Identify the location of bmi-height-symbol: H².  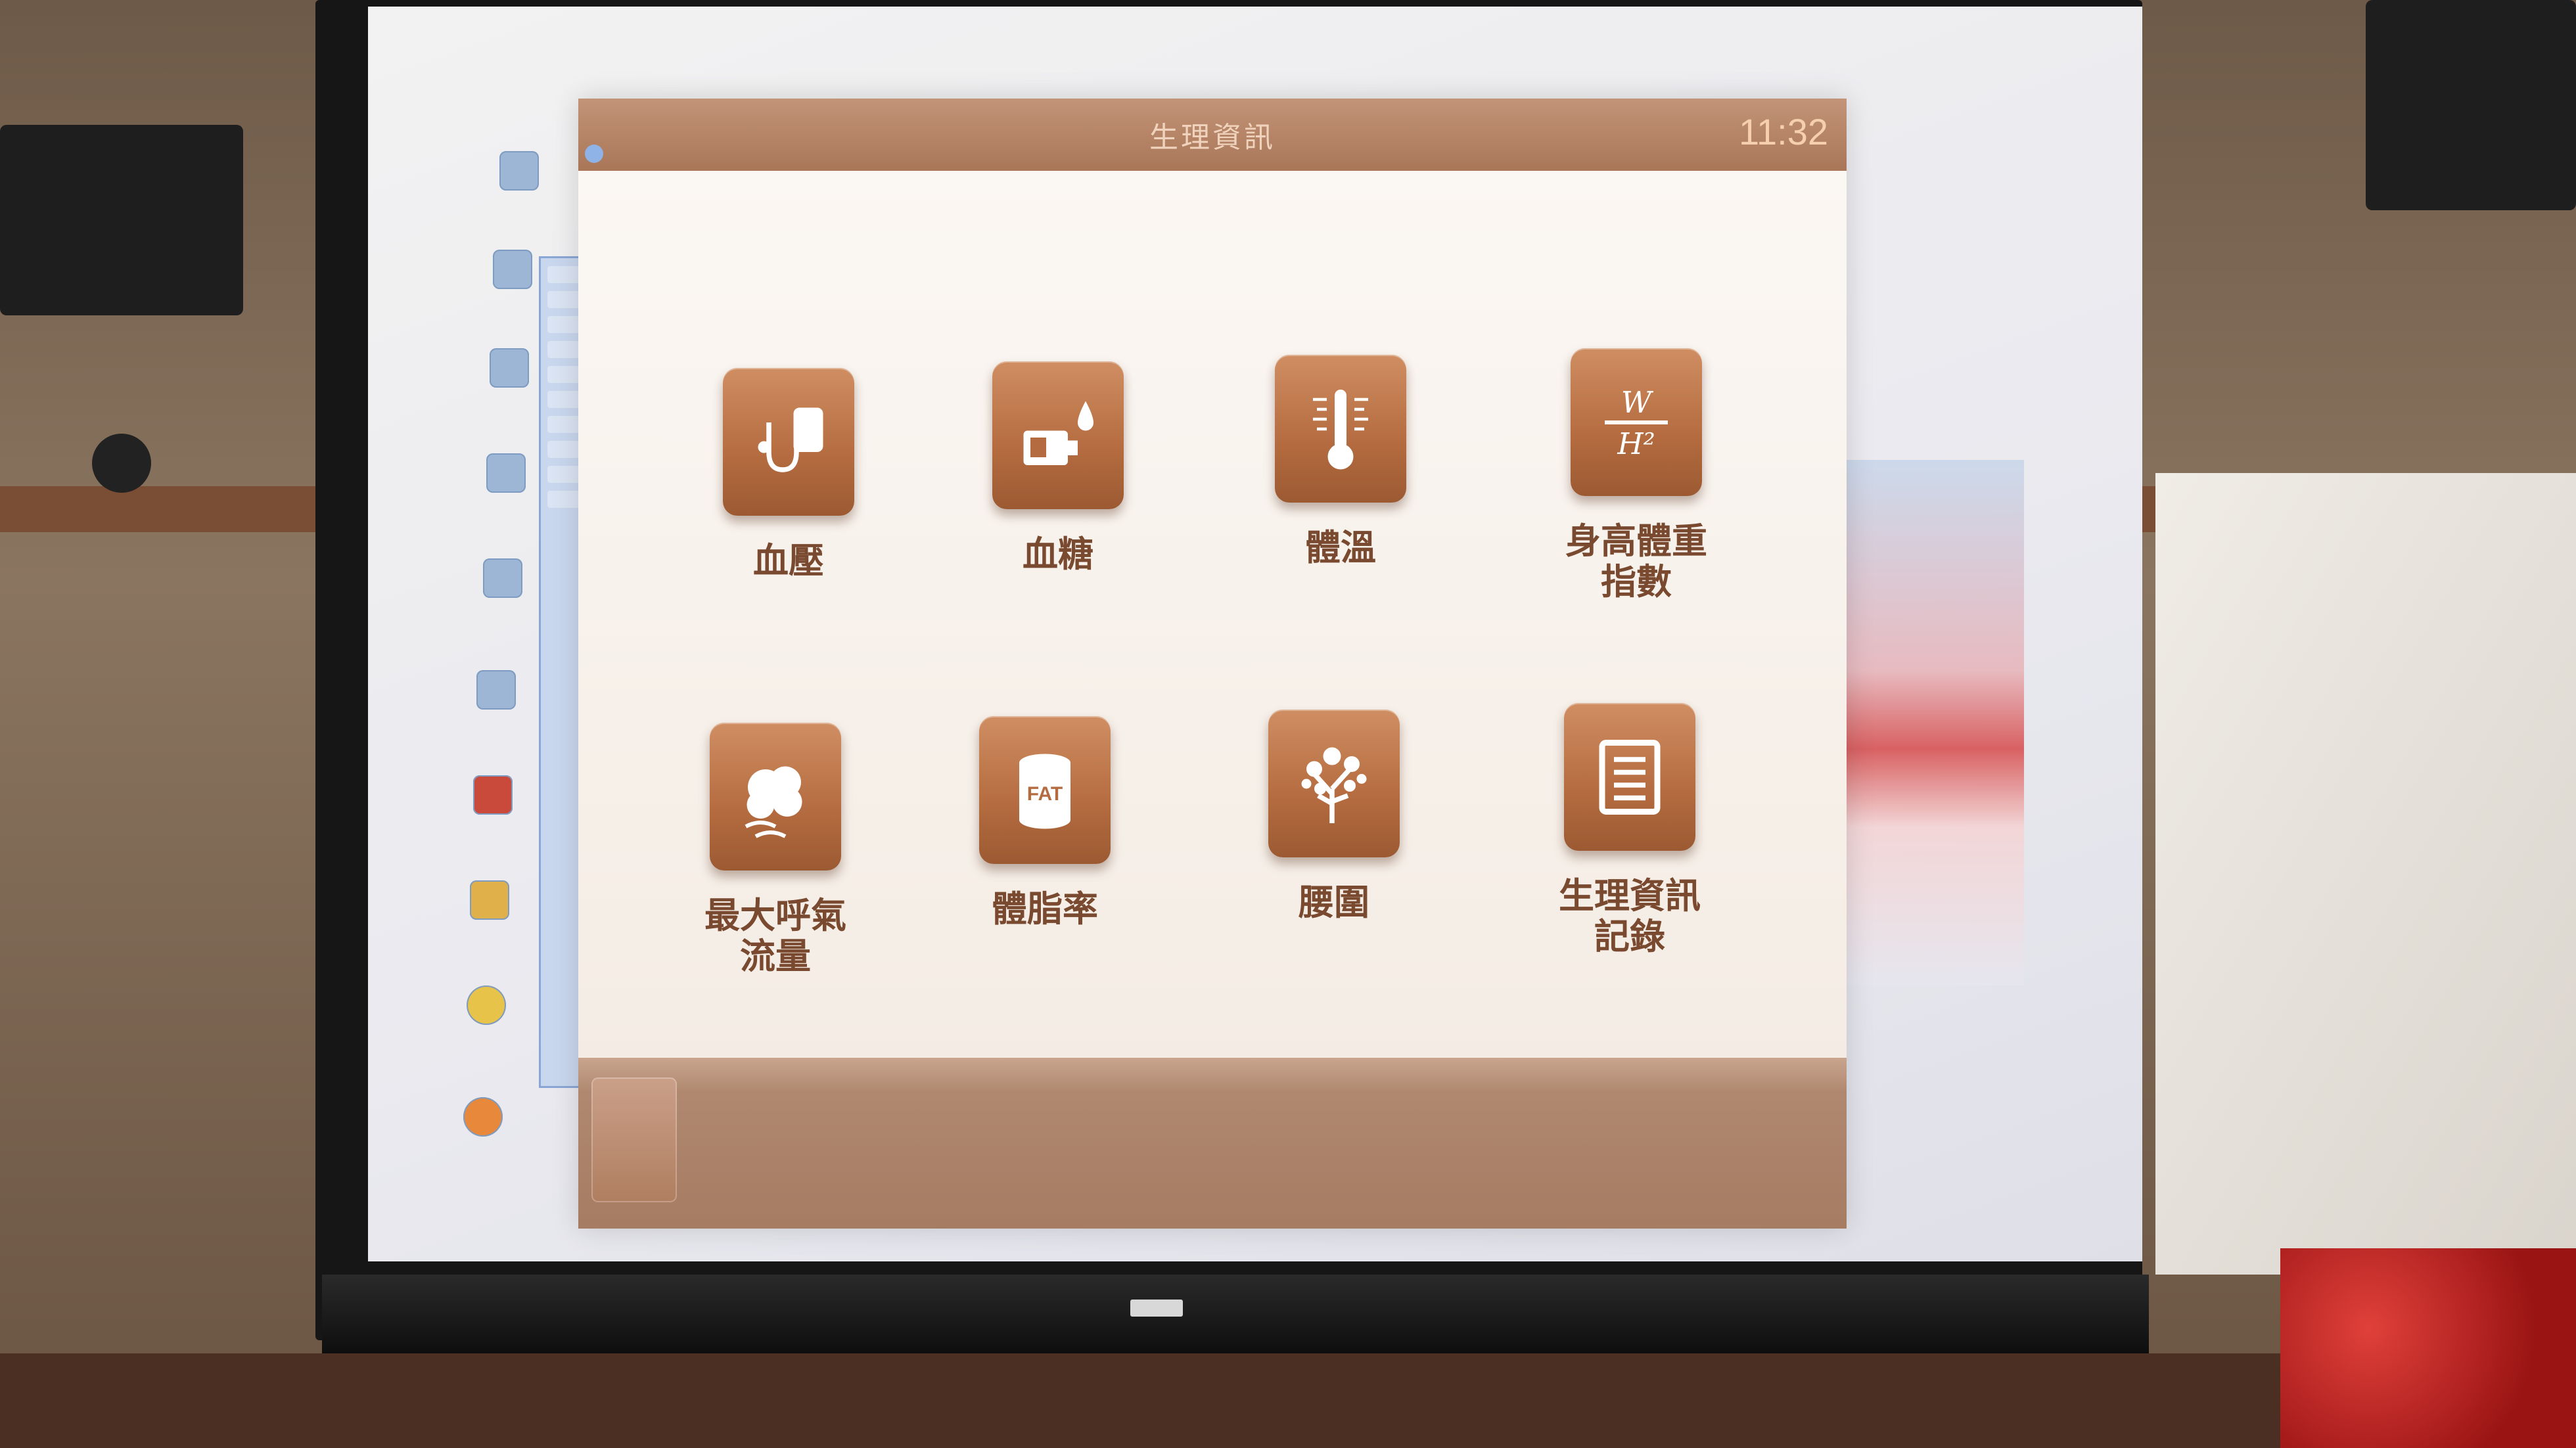
(1636, 443).